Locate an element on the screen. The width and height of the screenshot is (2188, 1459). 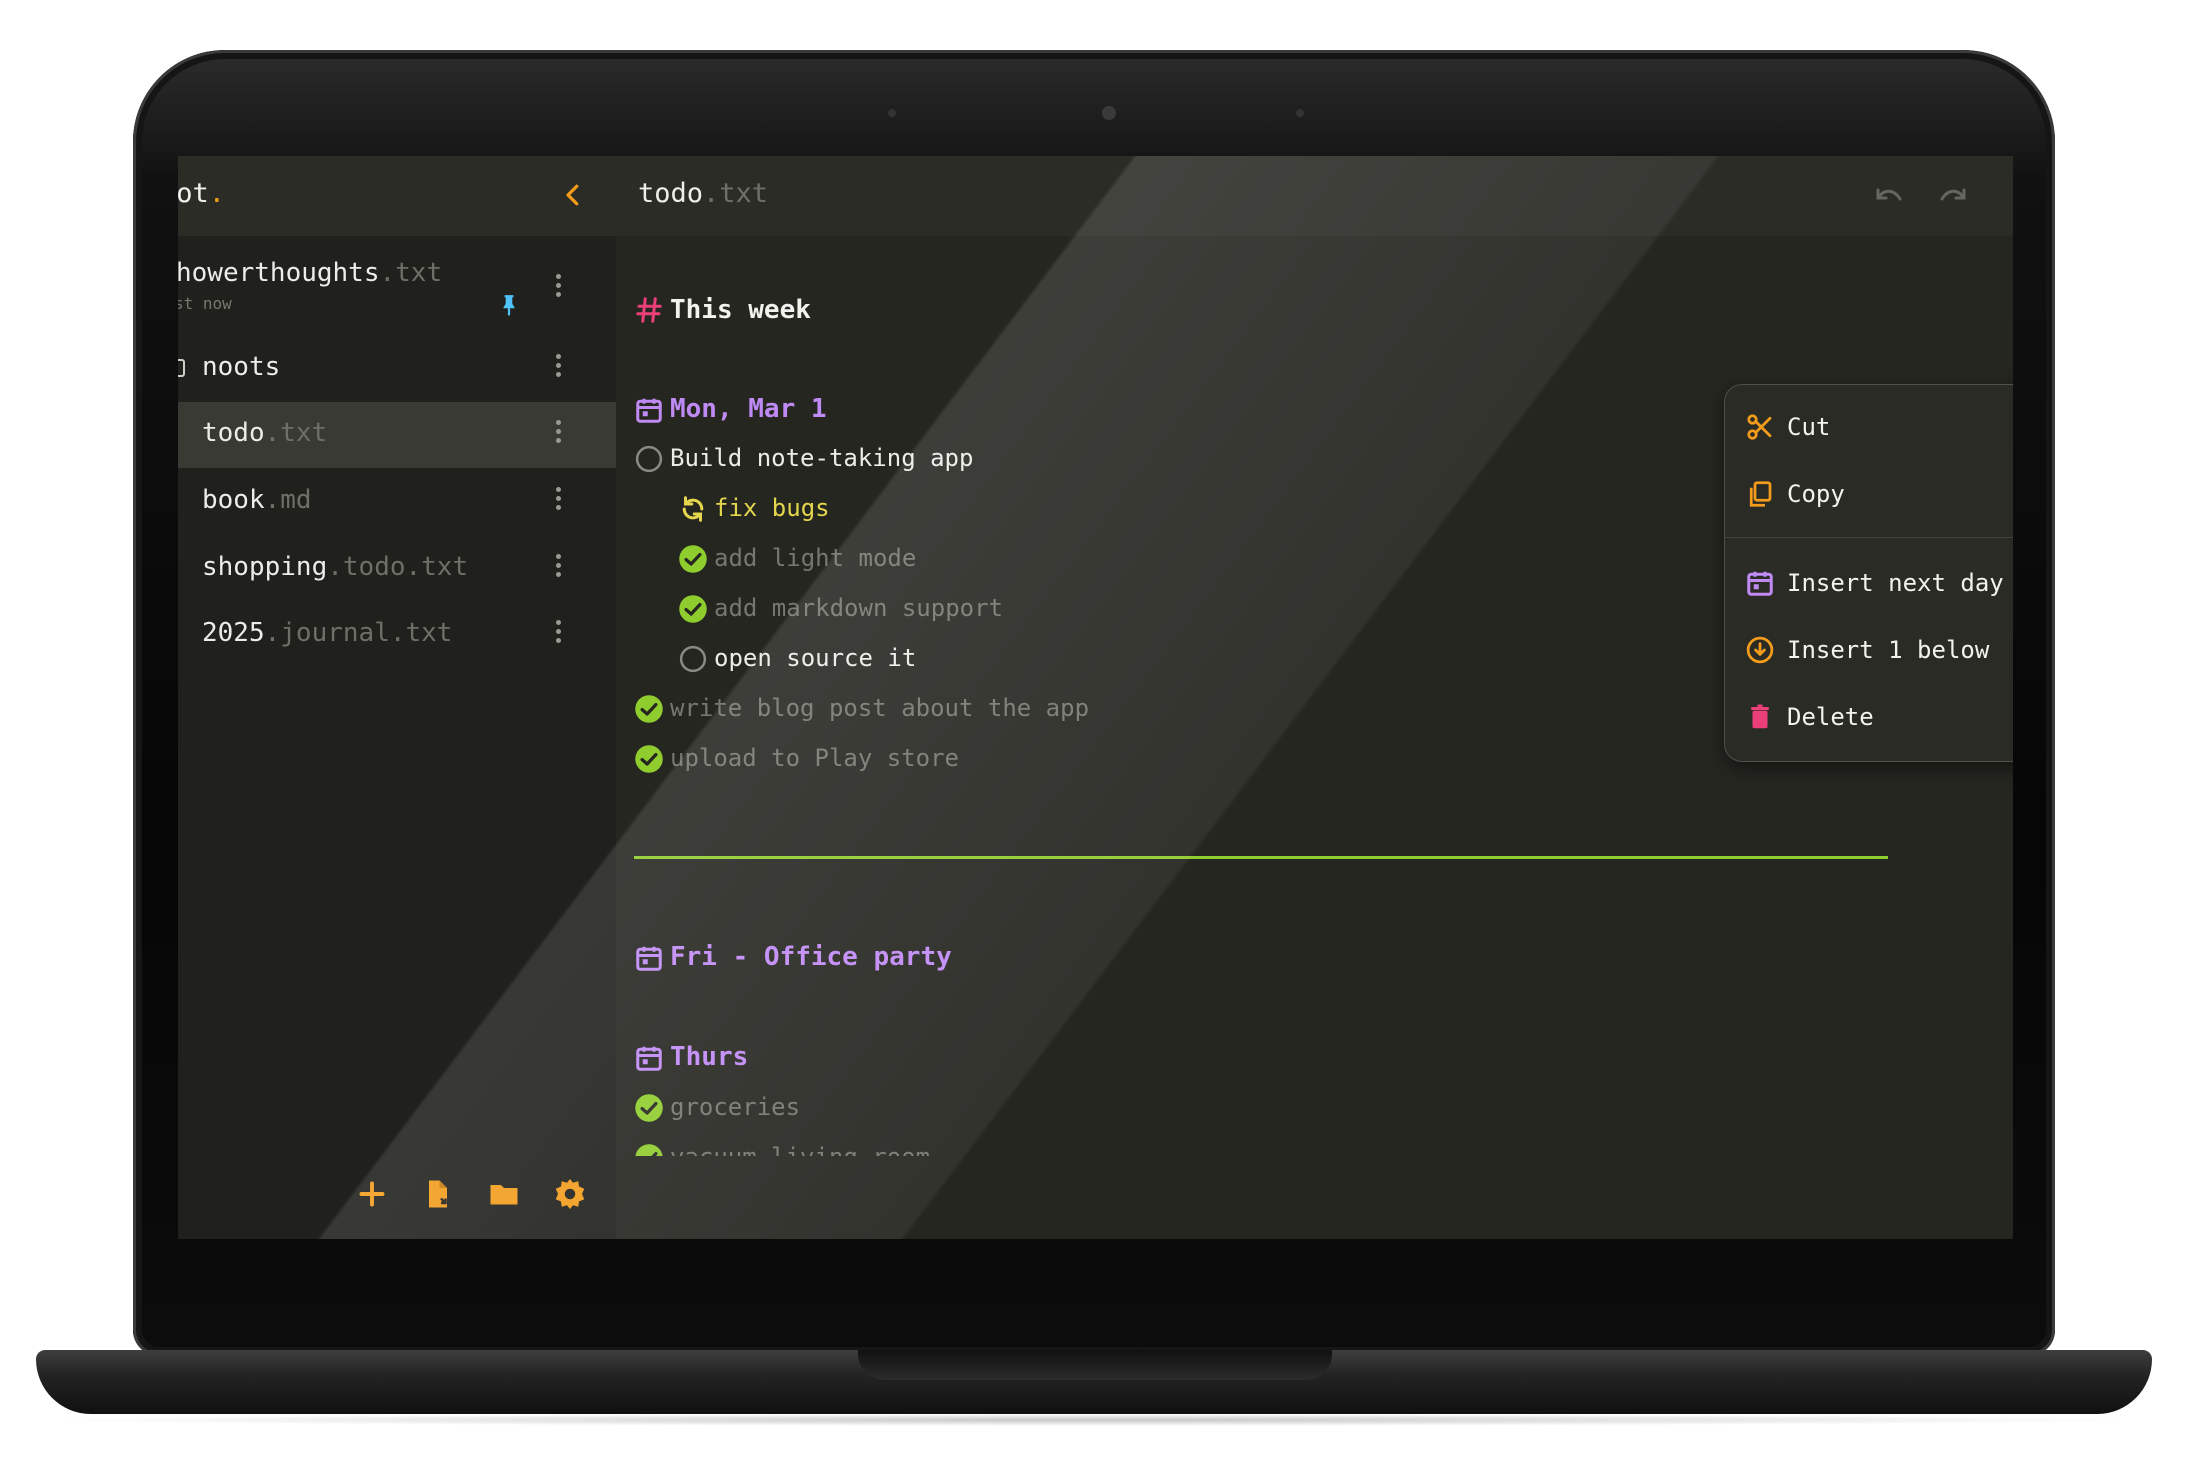
chevron-left-icon is located at coordinates (573, 195).